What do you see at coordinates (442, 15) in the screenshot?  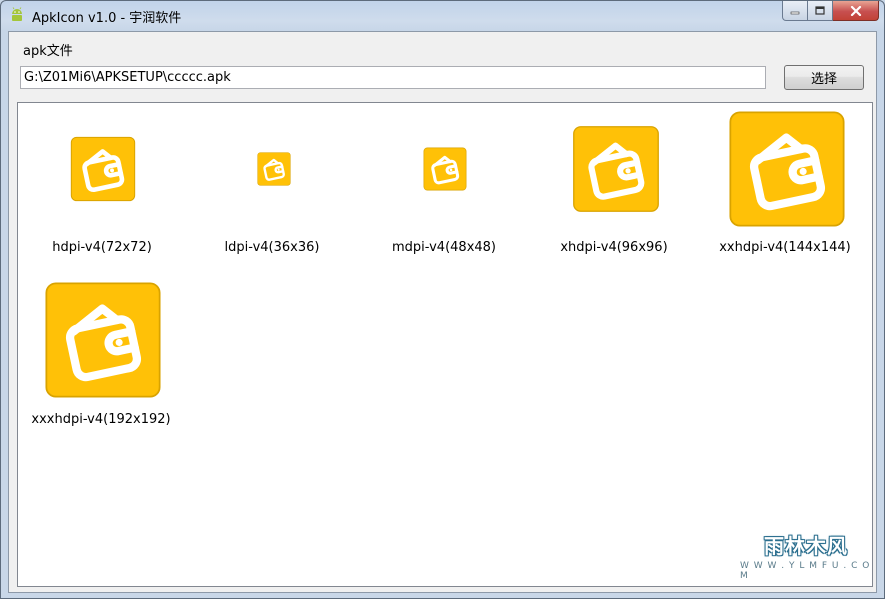 I see `title-bar: ApkIcon v1.0 - 宇润软件` at bounding box center [442, 15].